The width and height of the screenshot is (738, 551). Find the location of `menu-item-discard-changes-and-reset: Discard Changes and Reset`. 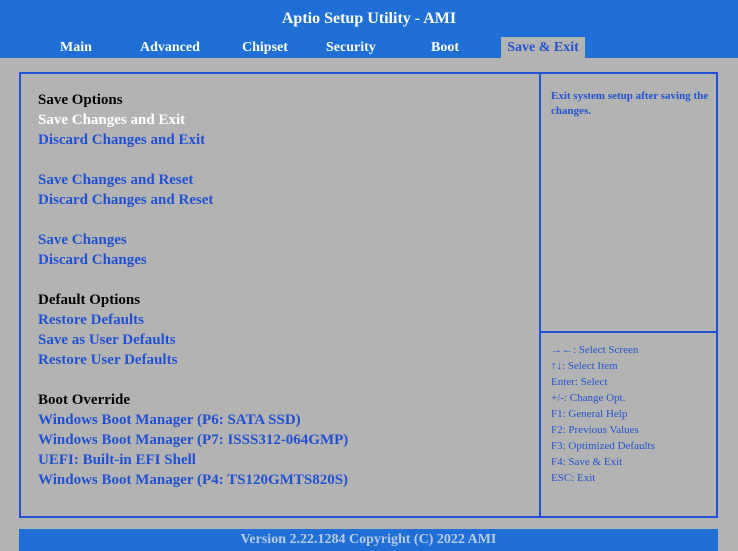

menu-item-discard-changes-and-reset: Discard Changes and Reset is located at coordinates (283, 200).